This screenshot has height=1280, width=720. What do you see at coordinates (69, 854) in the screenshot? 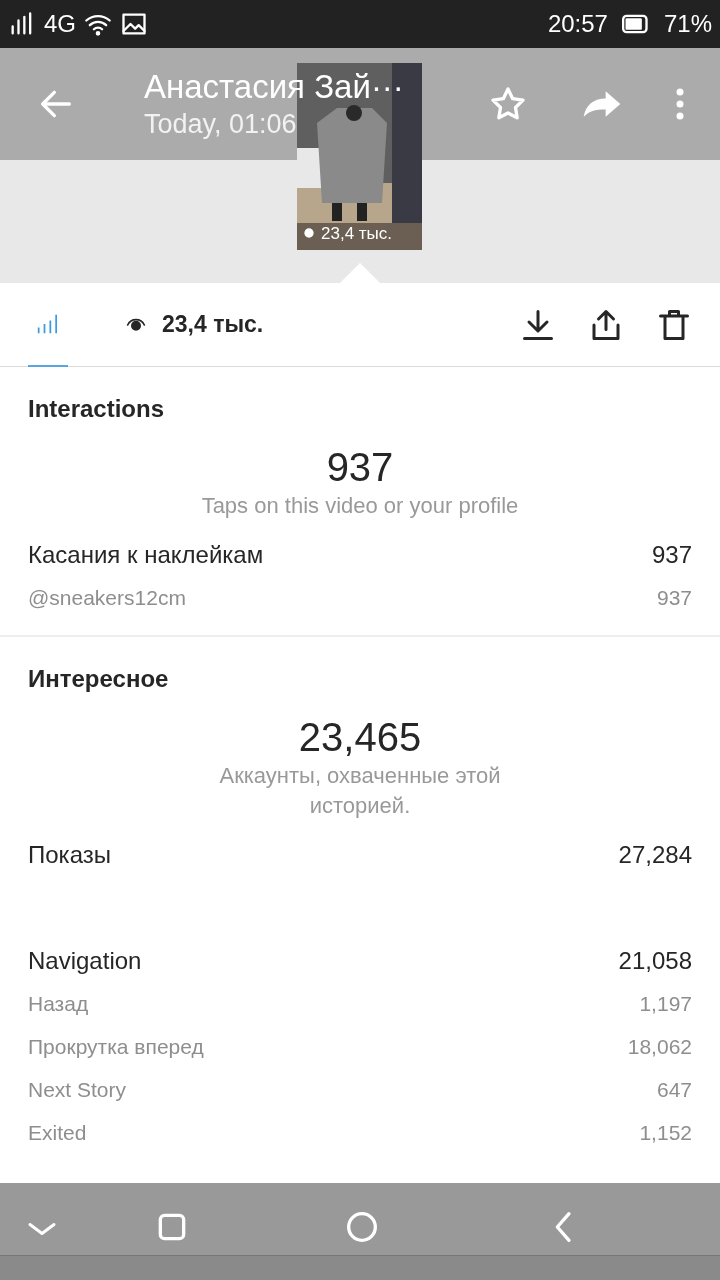
I see `metric-label: Показы` at bounding box center [69, 854].